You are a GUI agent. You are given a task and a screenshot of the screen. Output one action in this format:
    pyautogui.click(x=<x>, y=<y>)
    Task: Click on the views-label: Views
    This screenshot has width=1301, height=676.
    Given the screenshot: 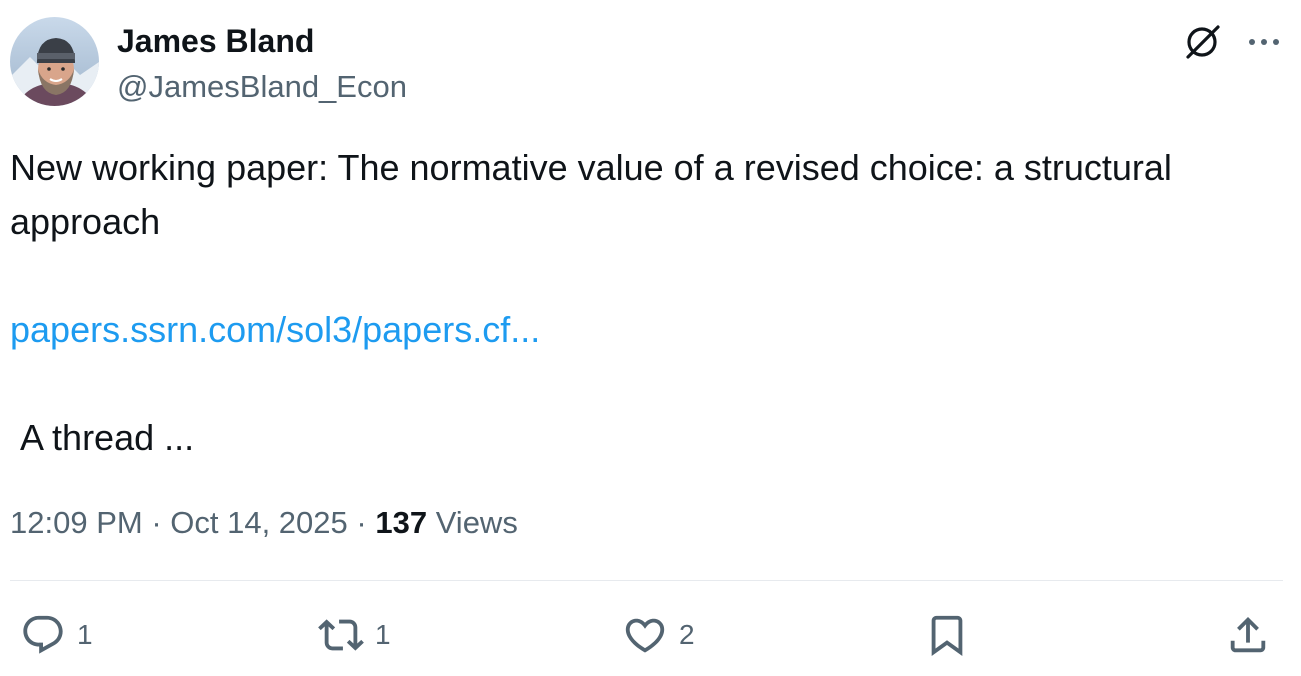 What is the action you would take?
    pyautogui.click(x=472, y=522)
    